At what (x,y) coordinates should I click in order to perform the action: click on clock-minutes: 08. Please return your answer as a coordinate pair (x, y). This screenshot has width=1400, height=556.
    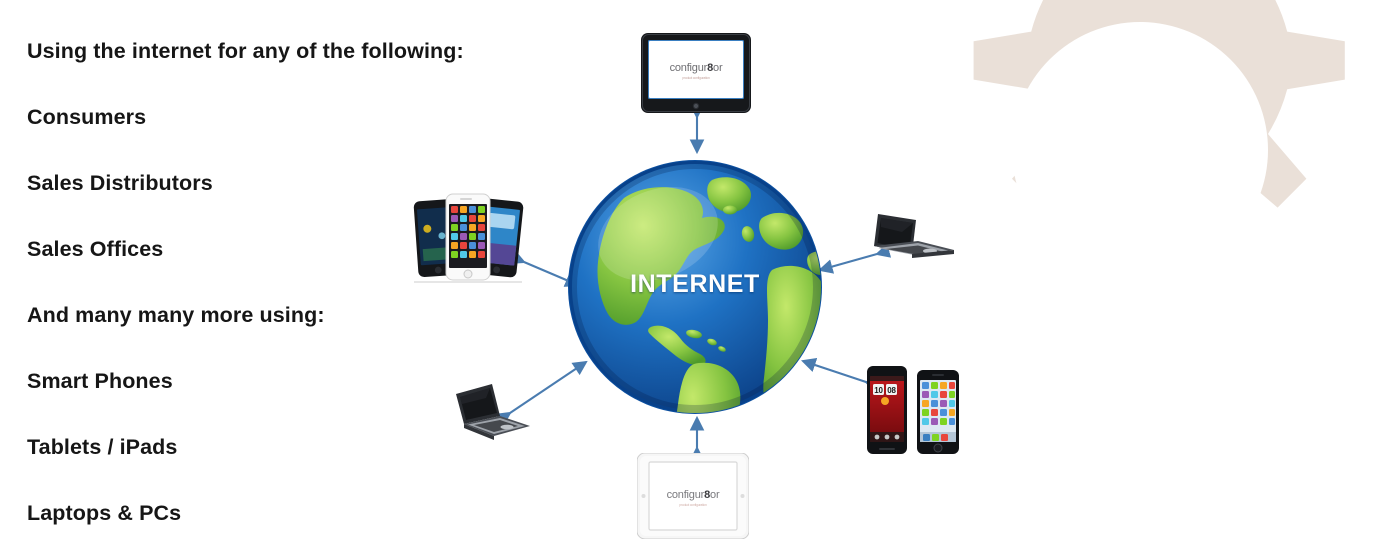
    Looking at the image, I should click on (891, 390).